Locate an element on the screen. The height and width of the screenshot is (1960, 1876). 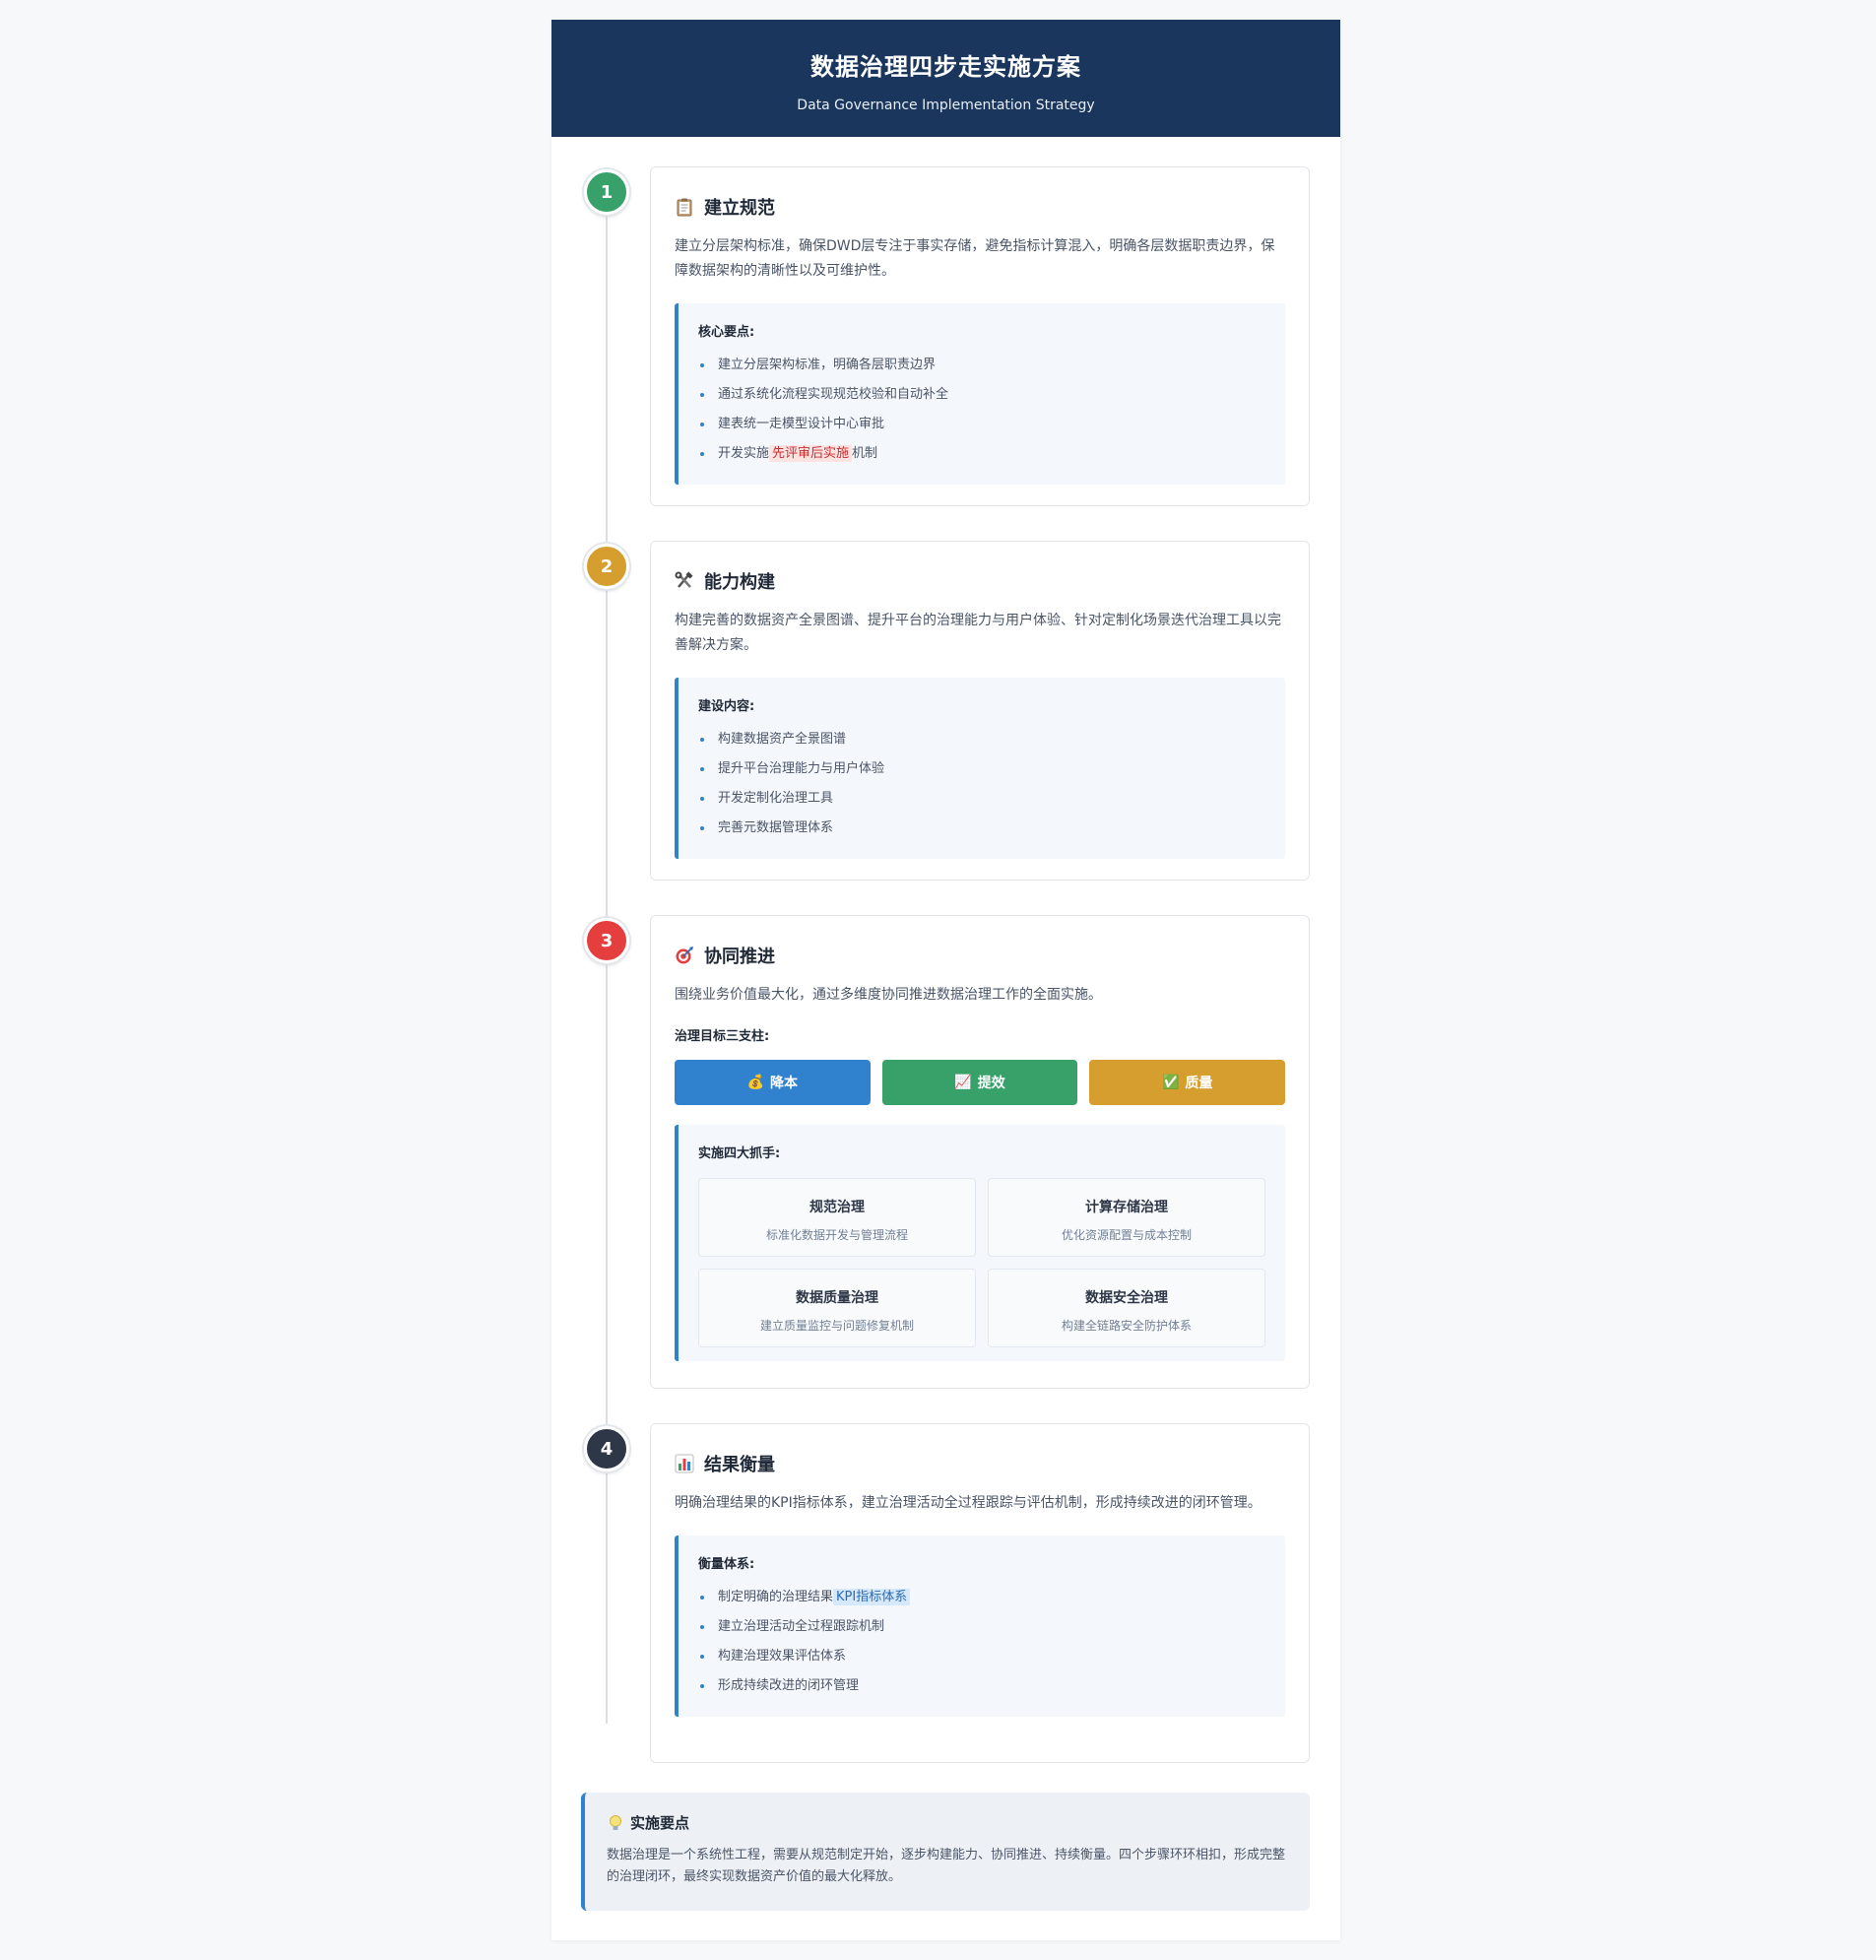
grid-item: 规范治理标准化数据开发与管理流程 is located at coordinates (837, 1218).